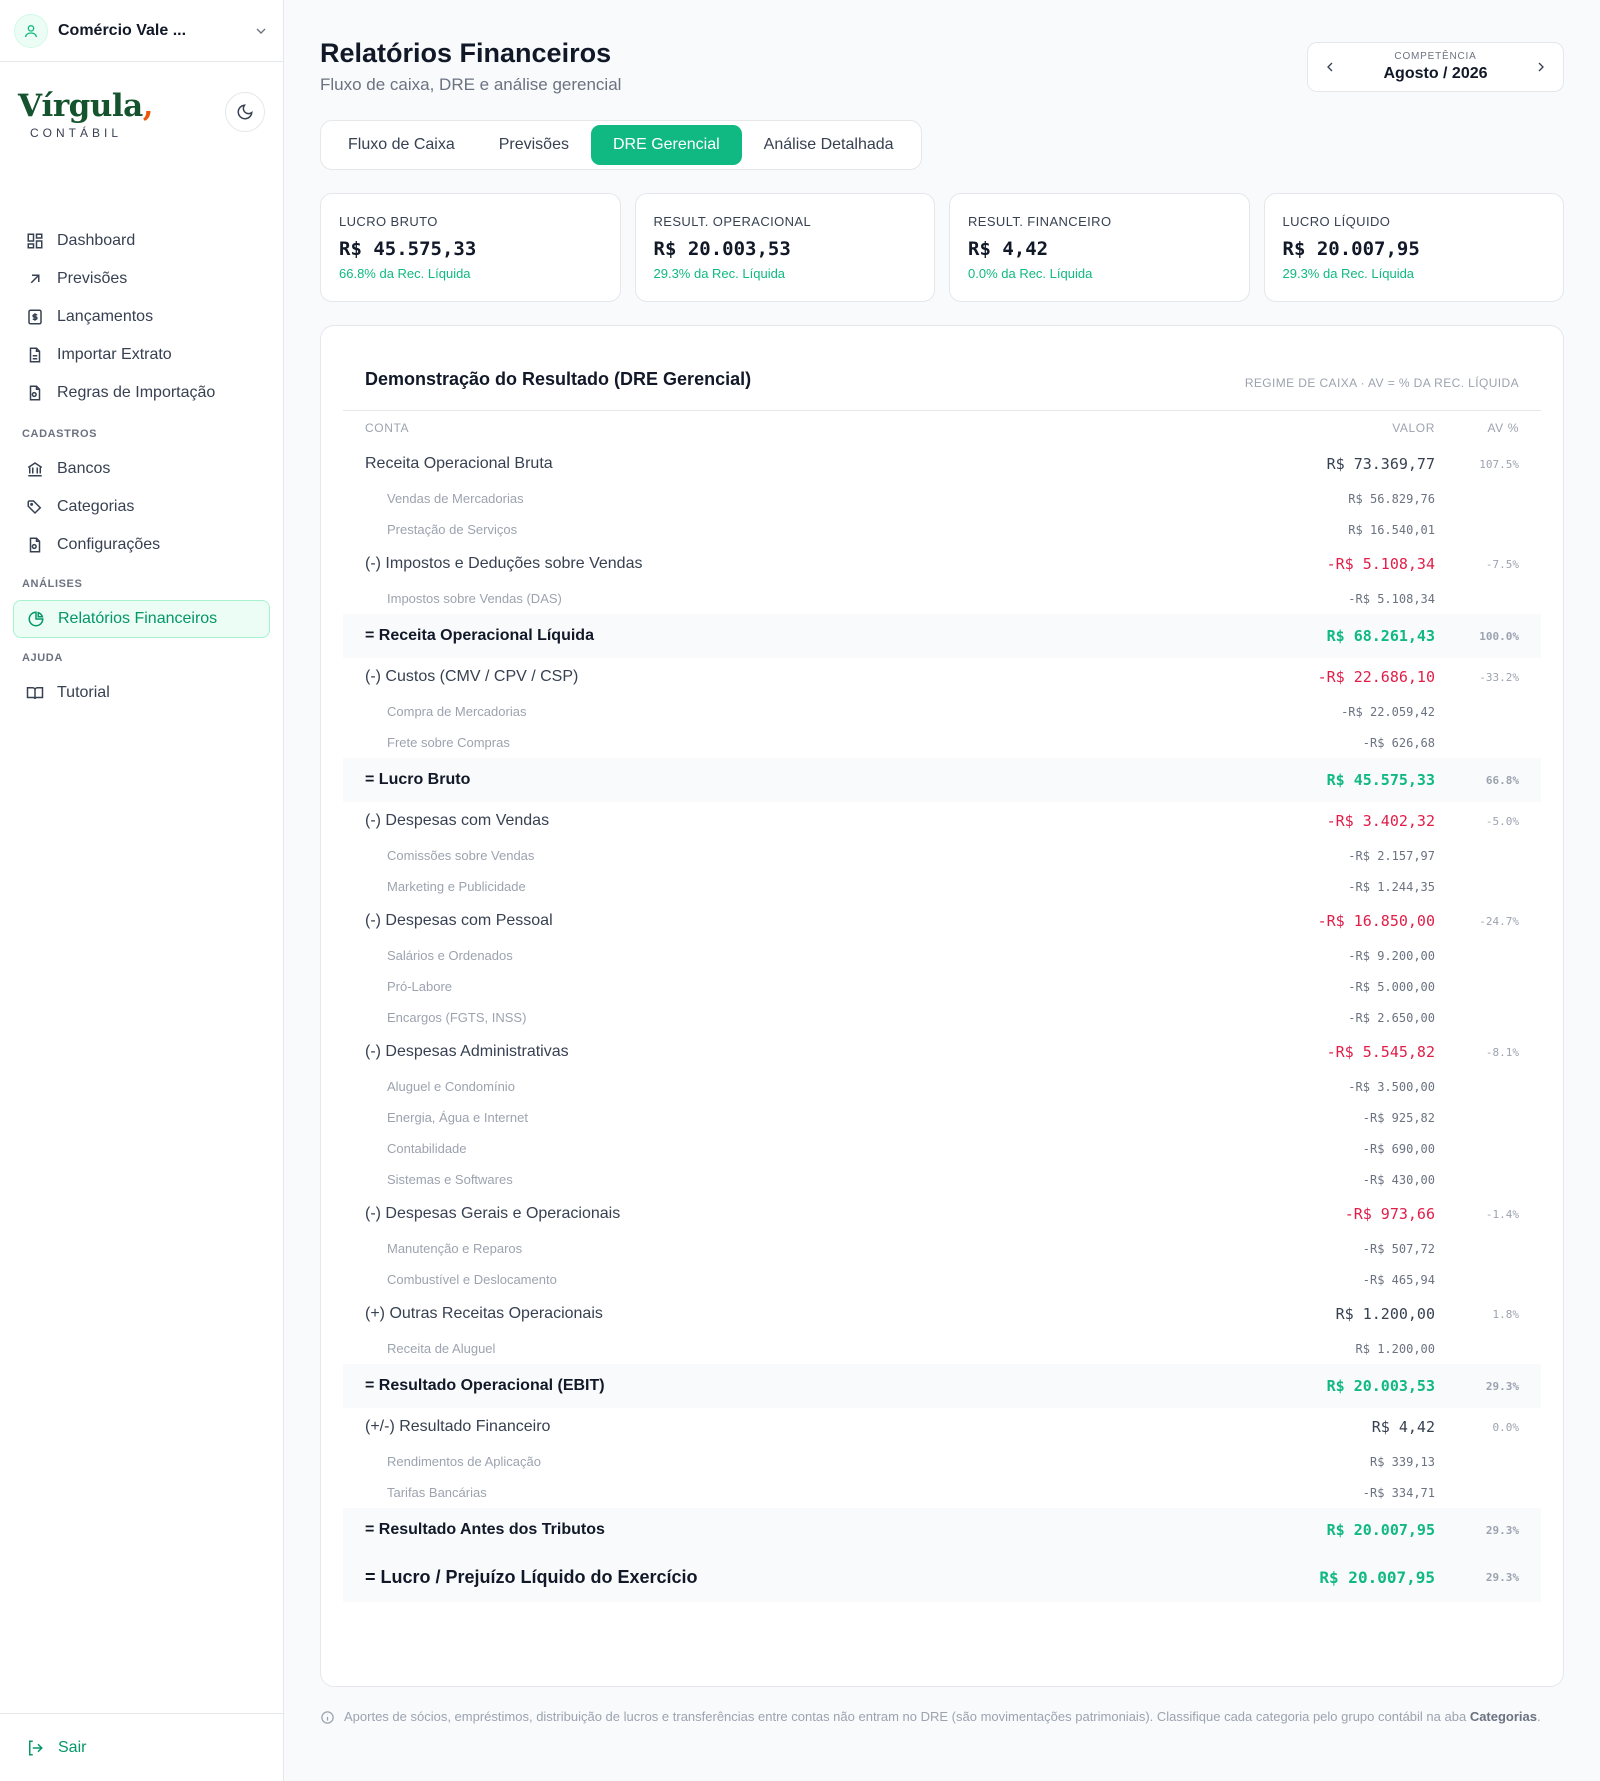 Image resolution: width=1600 pixels, height=1781 pixels. I want to click on tab-previsoes: Previsões, so click(534, 145).